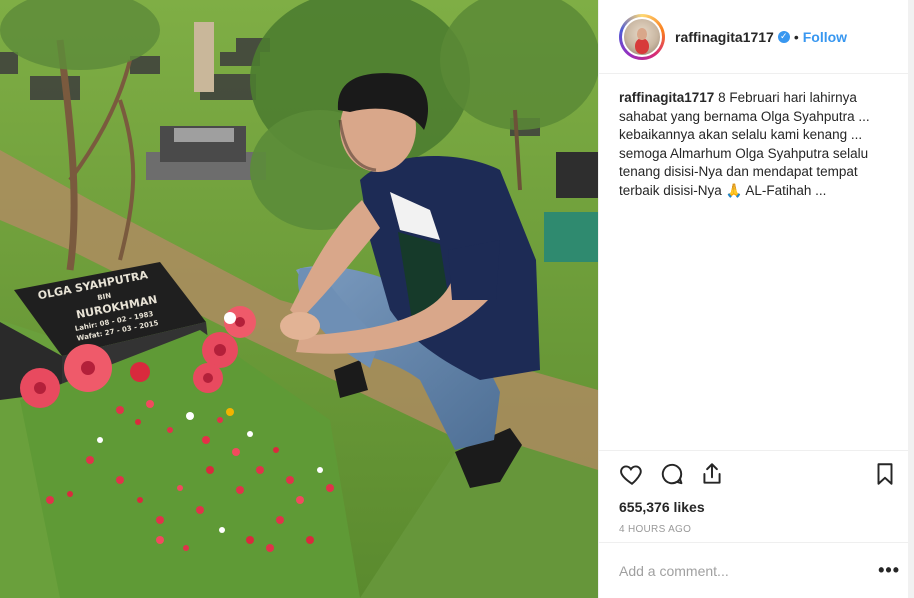  I want to click on more-options-icon: •••, so click(889, 570).